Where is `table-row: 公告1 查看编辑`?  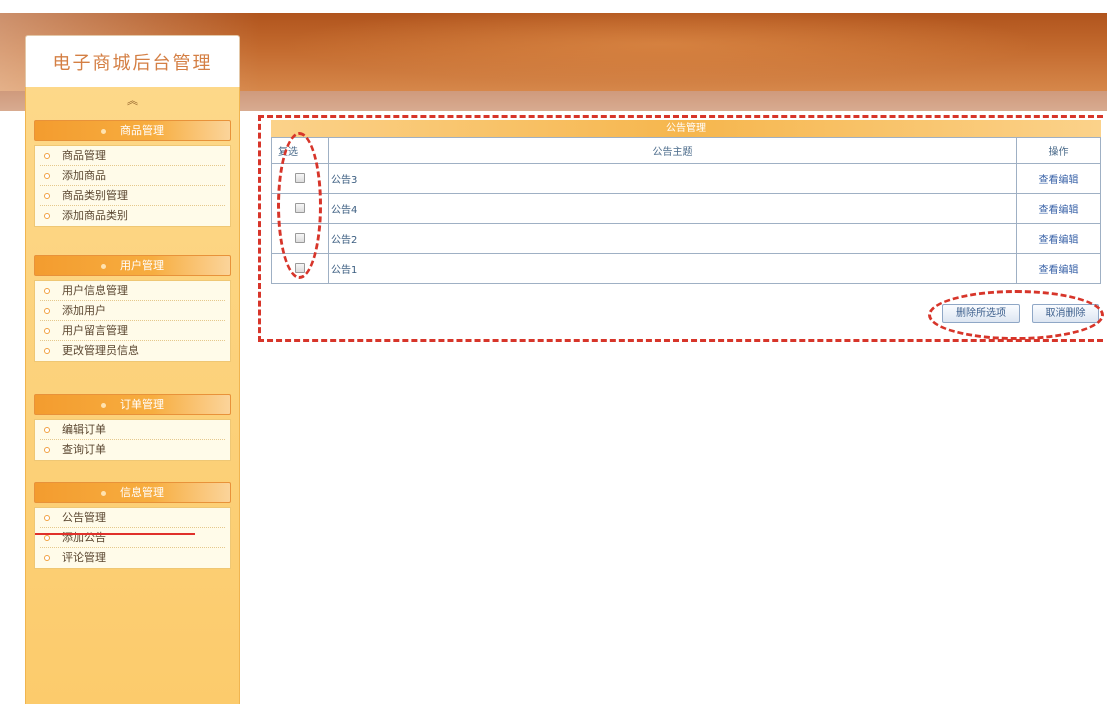
table-row: 公告1 查看编辑 is located at coordinates (686, 268).